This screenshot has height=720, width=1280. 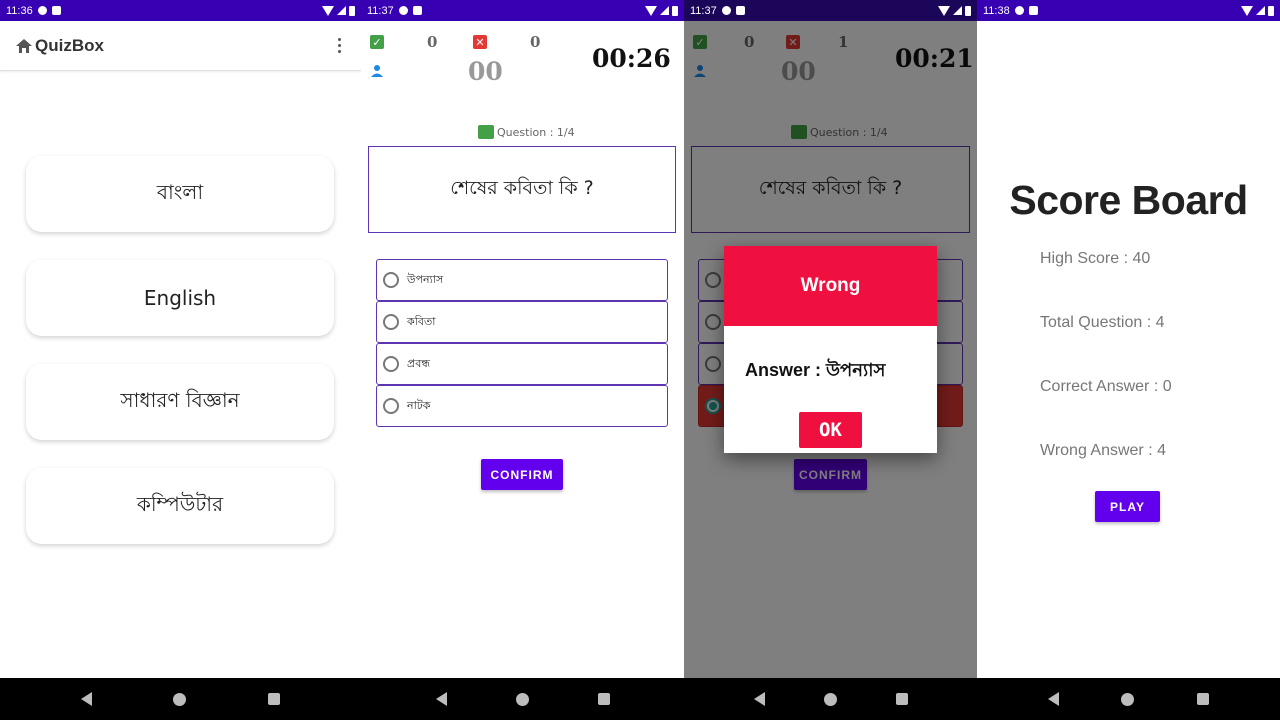 I want to click on question-box: শেষের কবিতা কি ?, so click(x=522, y=189).